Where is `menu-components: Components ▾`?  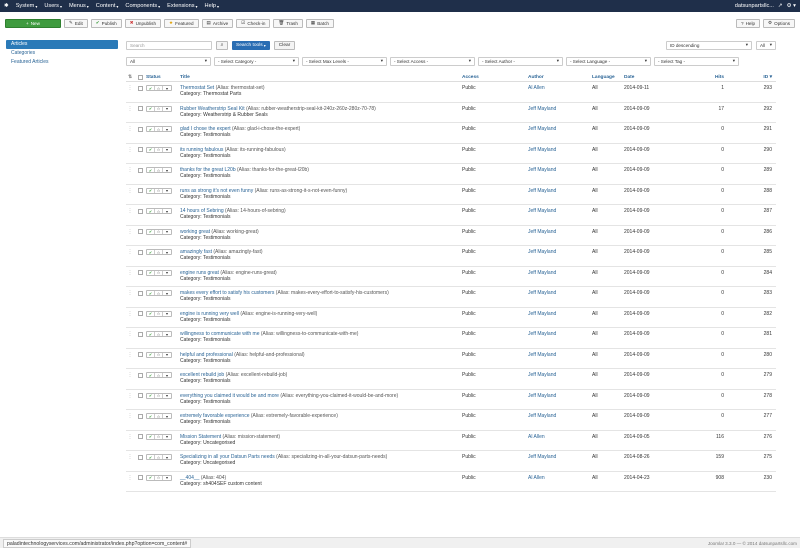 menu-components: Components ▾ is located at coordinates (142, 6).